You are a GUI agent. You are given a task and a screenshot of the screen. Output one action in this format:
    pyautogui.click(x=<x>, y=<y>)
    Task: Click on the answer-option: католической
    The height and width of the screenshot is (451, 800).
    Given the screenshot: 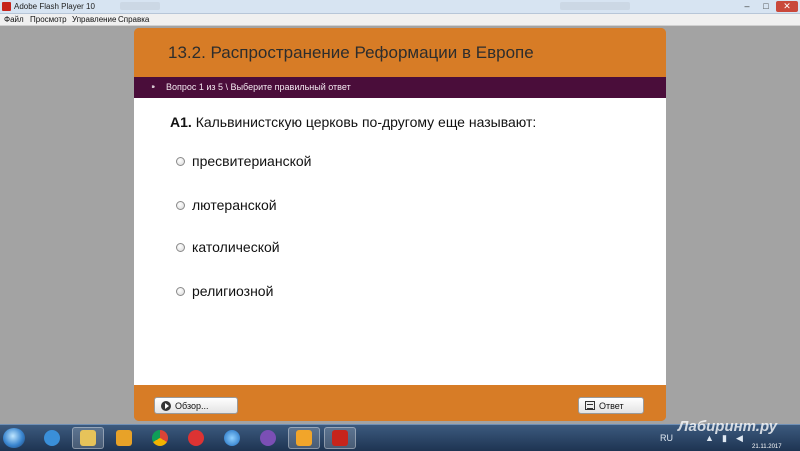 What is the action you would take?
    pyautogui.click(x=228, y=247)
    